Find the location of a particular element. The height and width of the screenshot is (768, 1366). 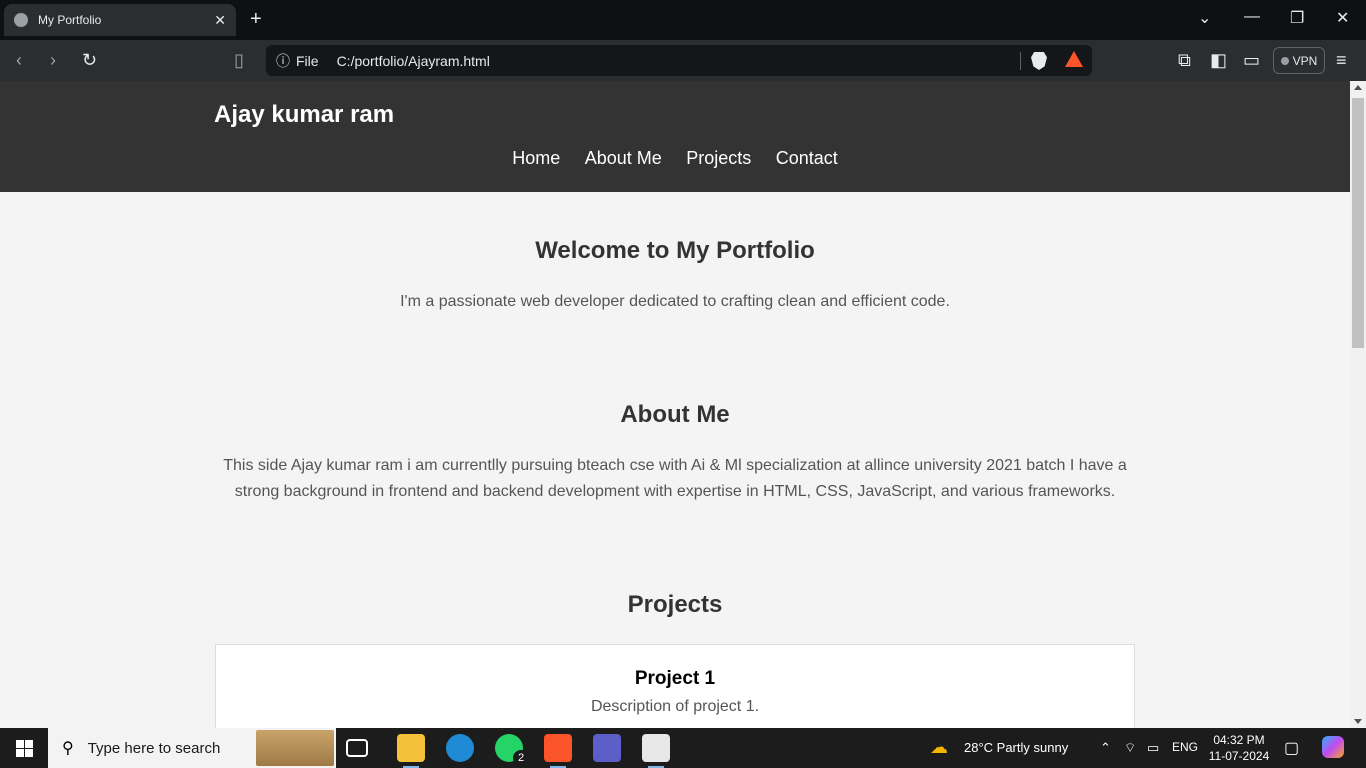

clock-time: 04:32 PM is located at coordinates (1239, 740).